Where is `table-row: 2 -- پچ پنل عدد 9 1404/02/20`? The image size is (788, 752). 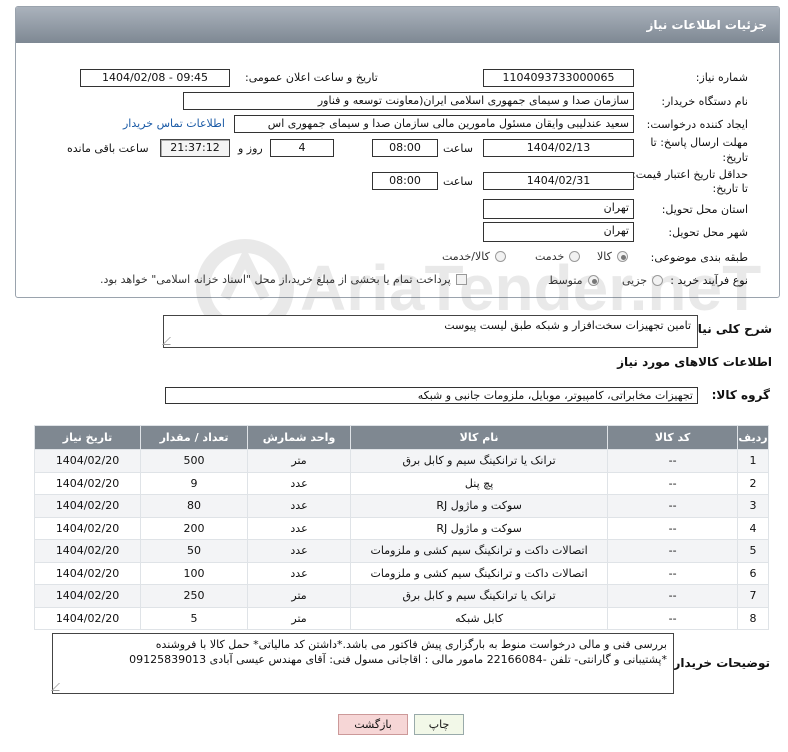
table-row: 2 -- پچ پنل عدد 9 1404/02/20 is located at coordinates (401, 483).